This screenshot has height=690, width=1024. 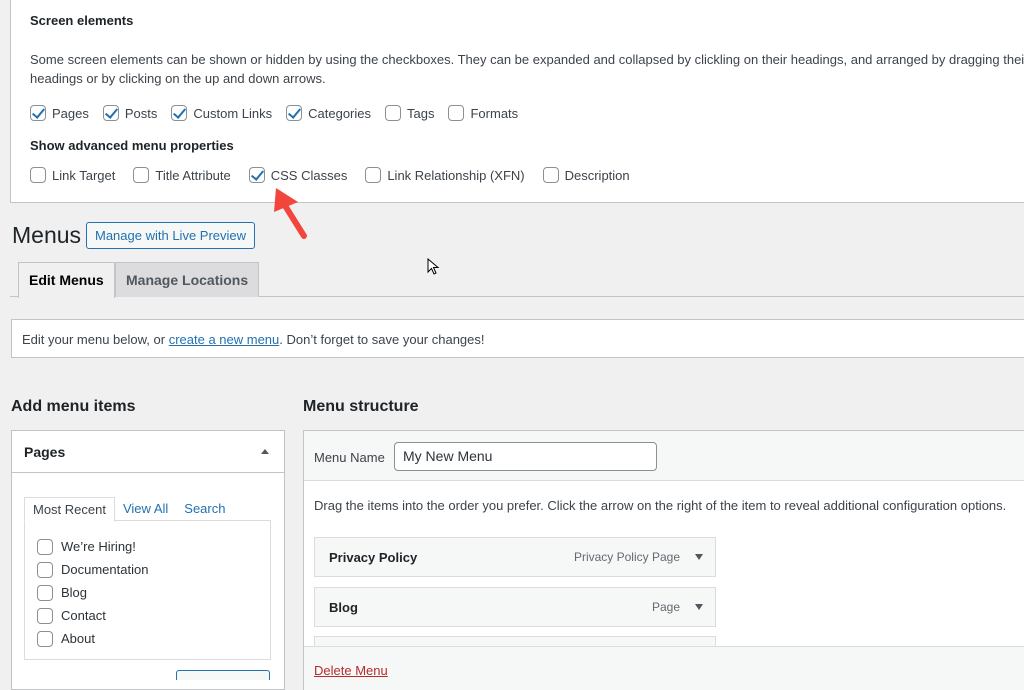 What do you see at coordinates (626, 557) in the screenshot?
I see `menu-item-type: Privacy Policy Page` at bounding box center [626, 557].